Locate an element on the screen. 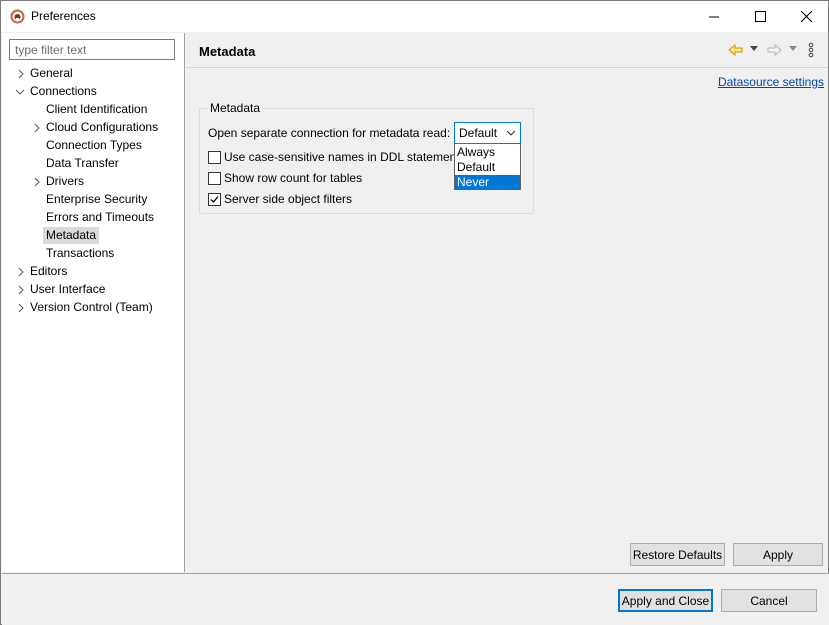 Image resolution: width=829 pixels, height=625 pixels. tree-item-data-transfer: Data Transfer is located at coordinates (93, 164).